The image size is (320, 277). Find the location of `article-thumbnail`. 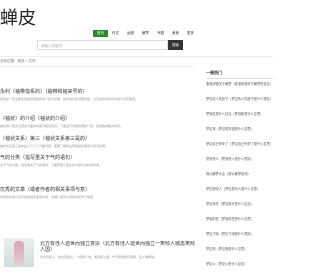

article-thumbnail is located at coordinates (19, 252).